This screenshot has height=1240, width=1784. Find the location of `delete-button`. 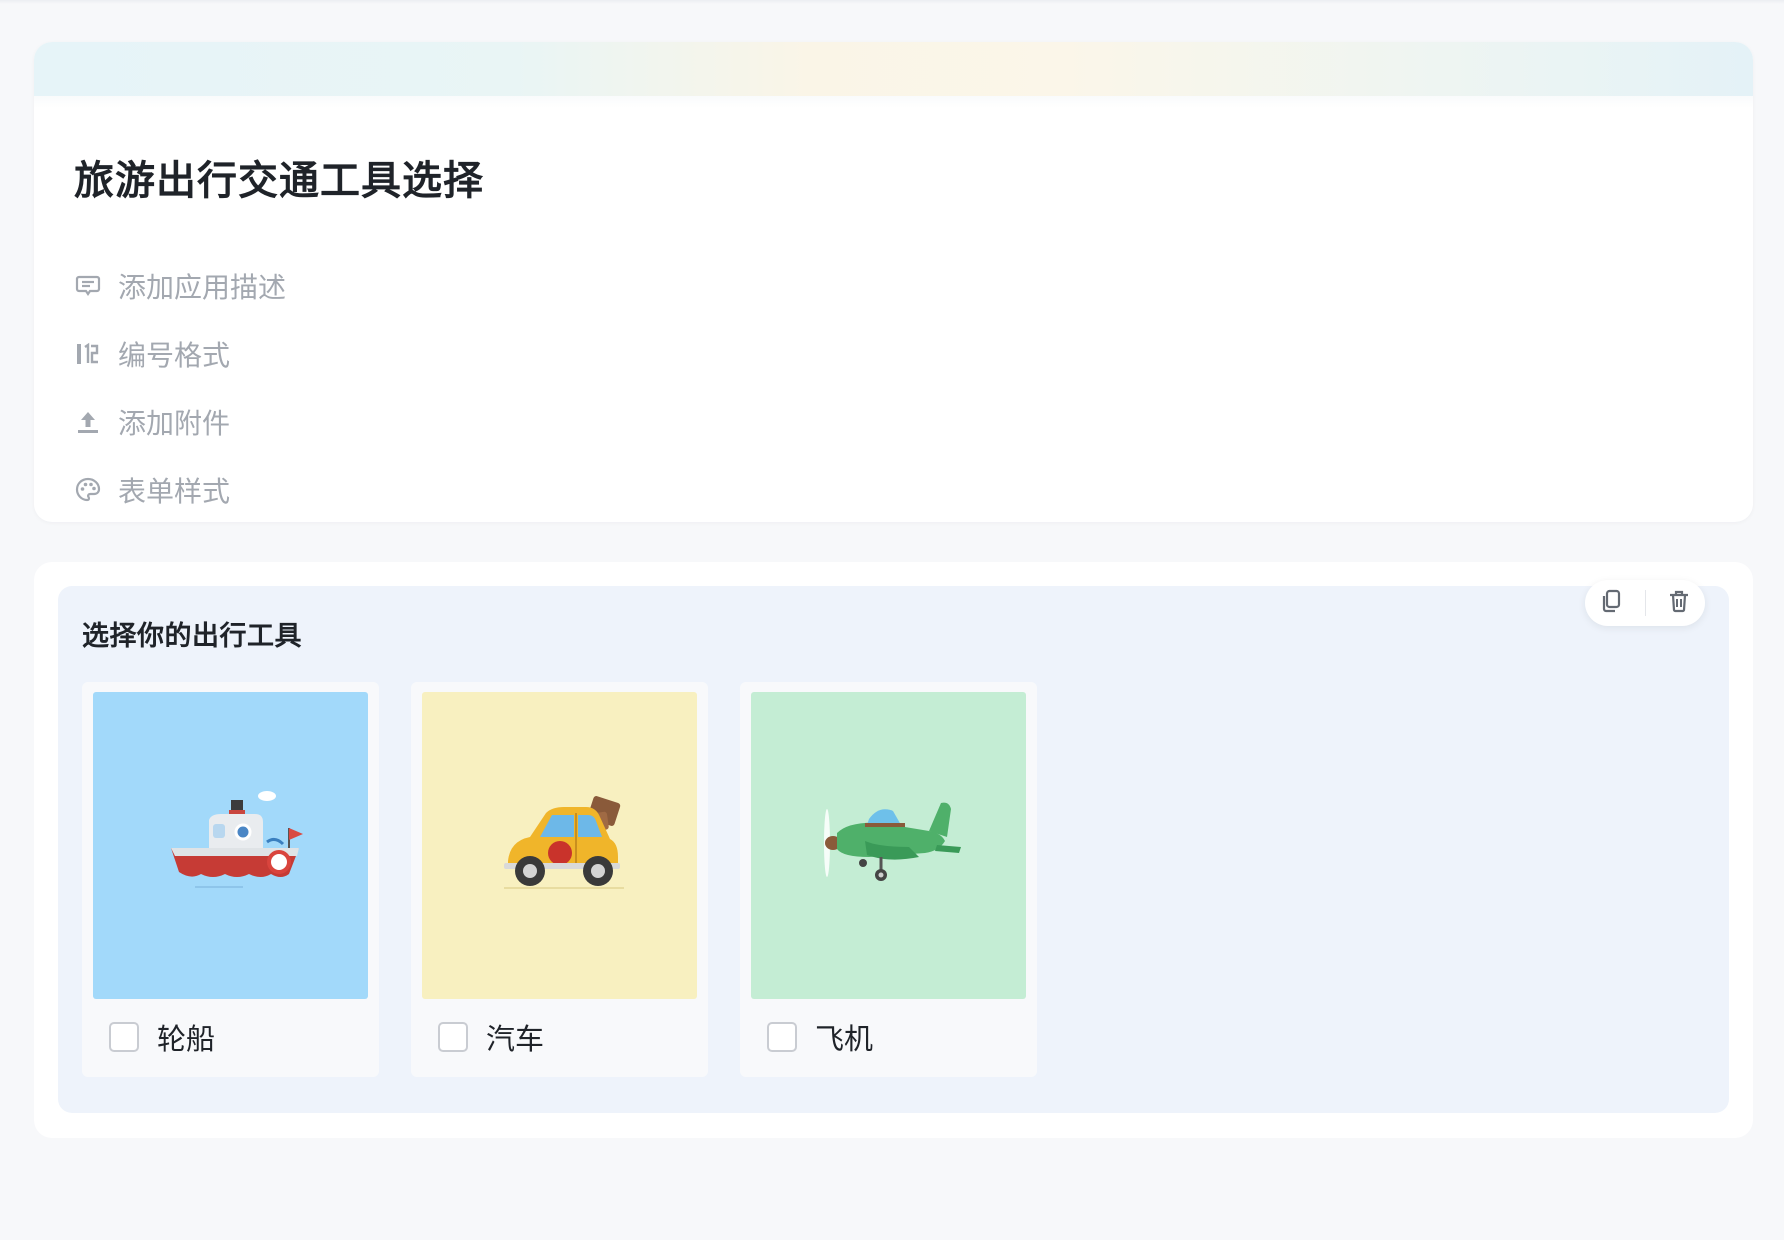

delete-button is located at coordinates (1679, 603).